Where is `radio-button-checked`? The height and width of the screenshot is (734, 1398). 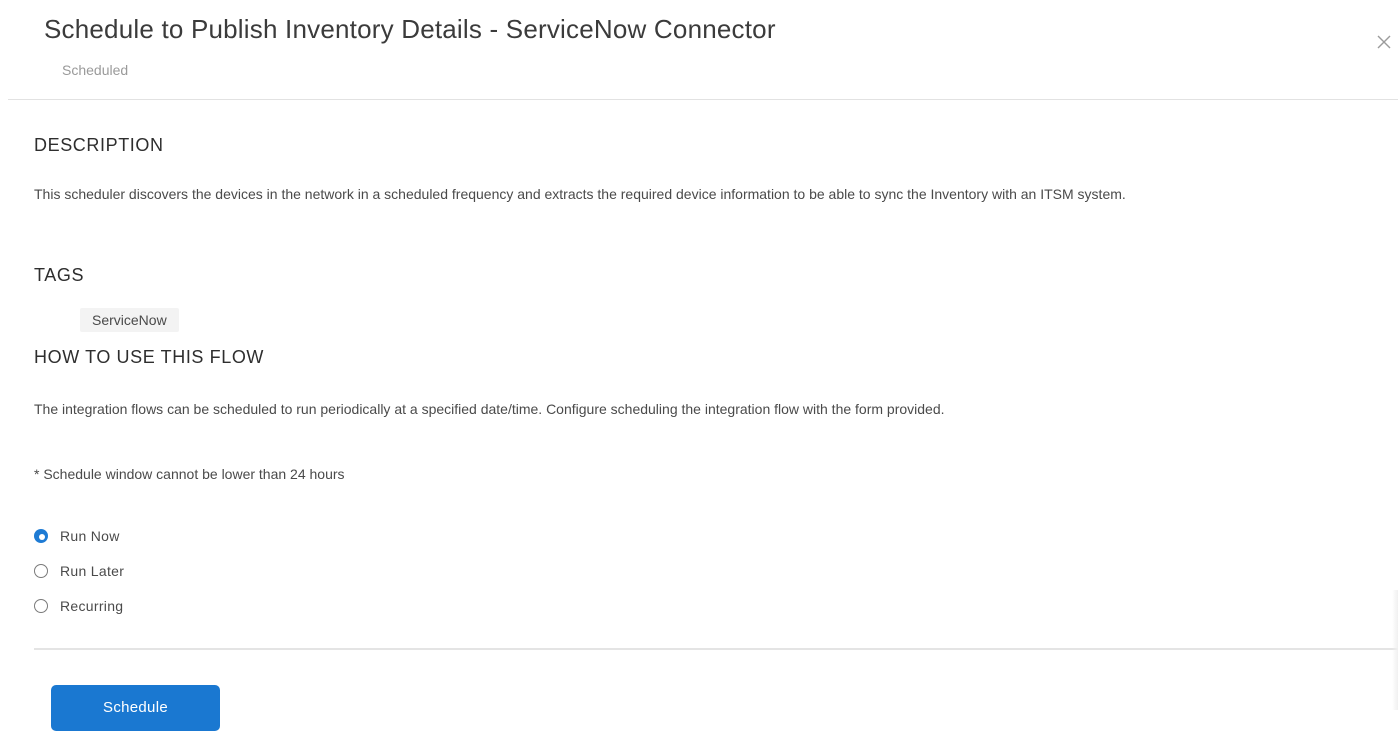
radio-button-checked is located at coordinates (41, 536).